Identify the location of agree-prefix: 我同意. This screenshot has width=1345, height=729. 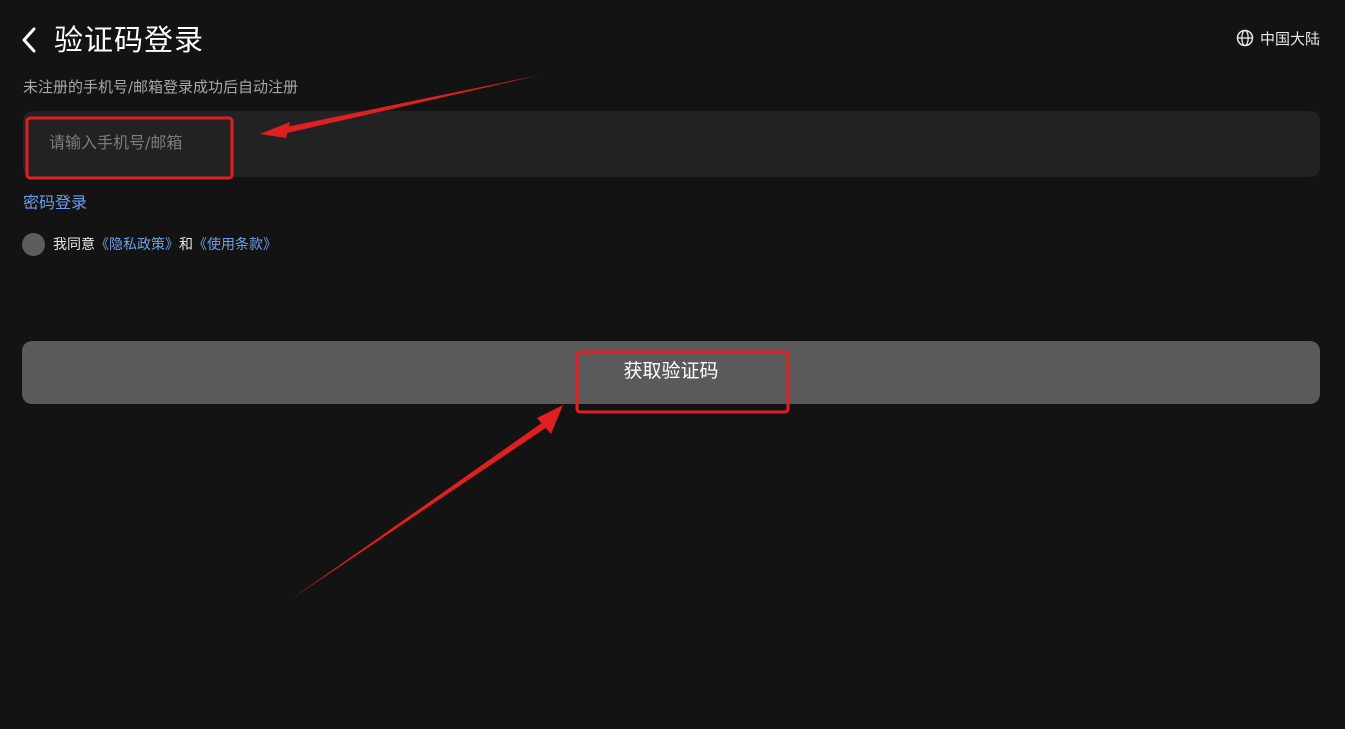
(74, 245).